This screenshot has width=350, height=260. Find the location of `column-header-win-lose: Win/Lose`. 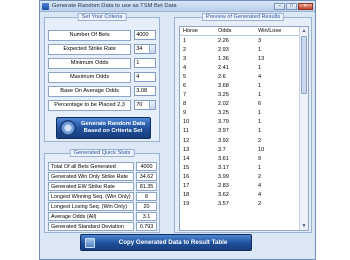

column-header-win-lose: Win/Lose is located at coordinates (272, 31).